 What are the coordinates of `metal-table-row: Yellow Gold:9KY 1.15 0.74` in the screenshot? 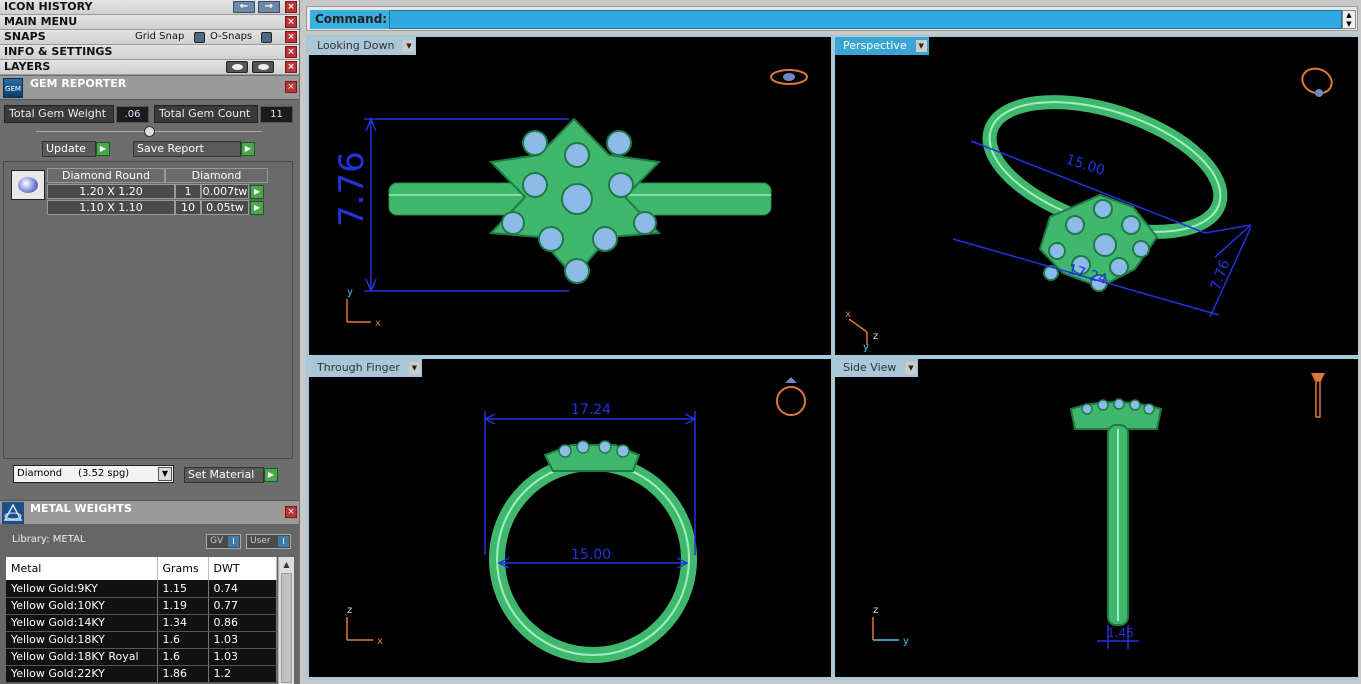 It's located at (141, 589).